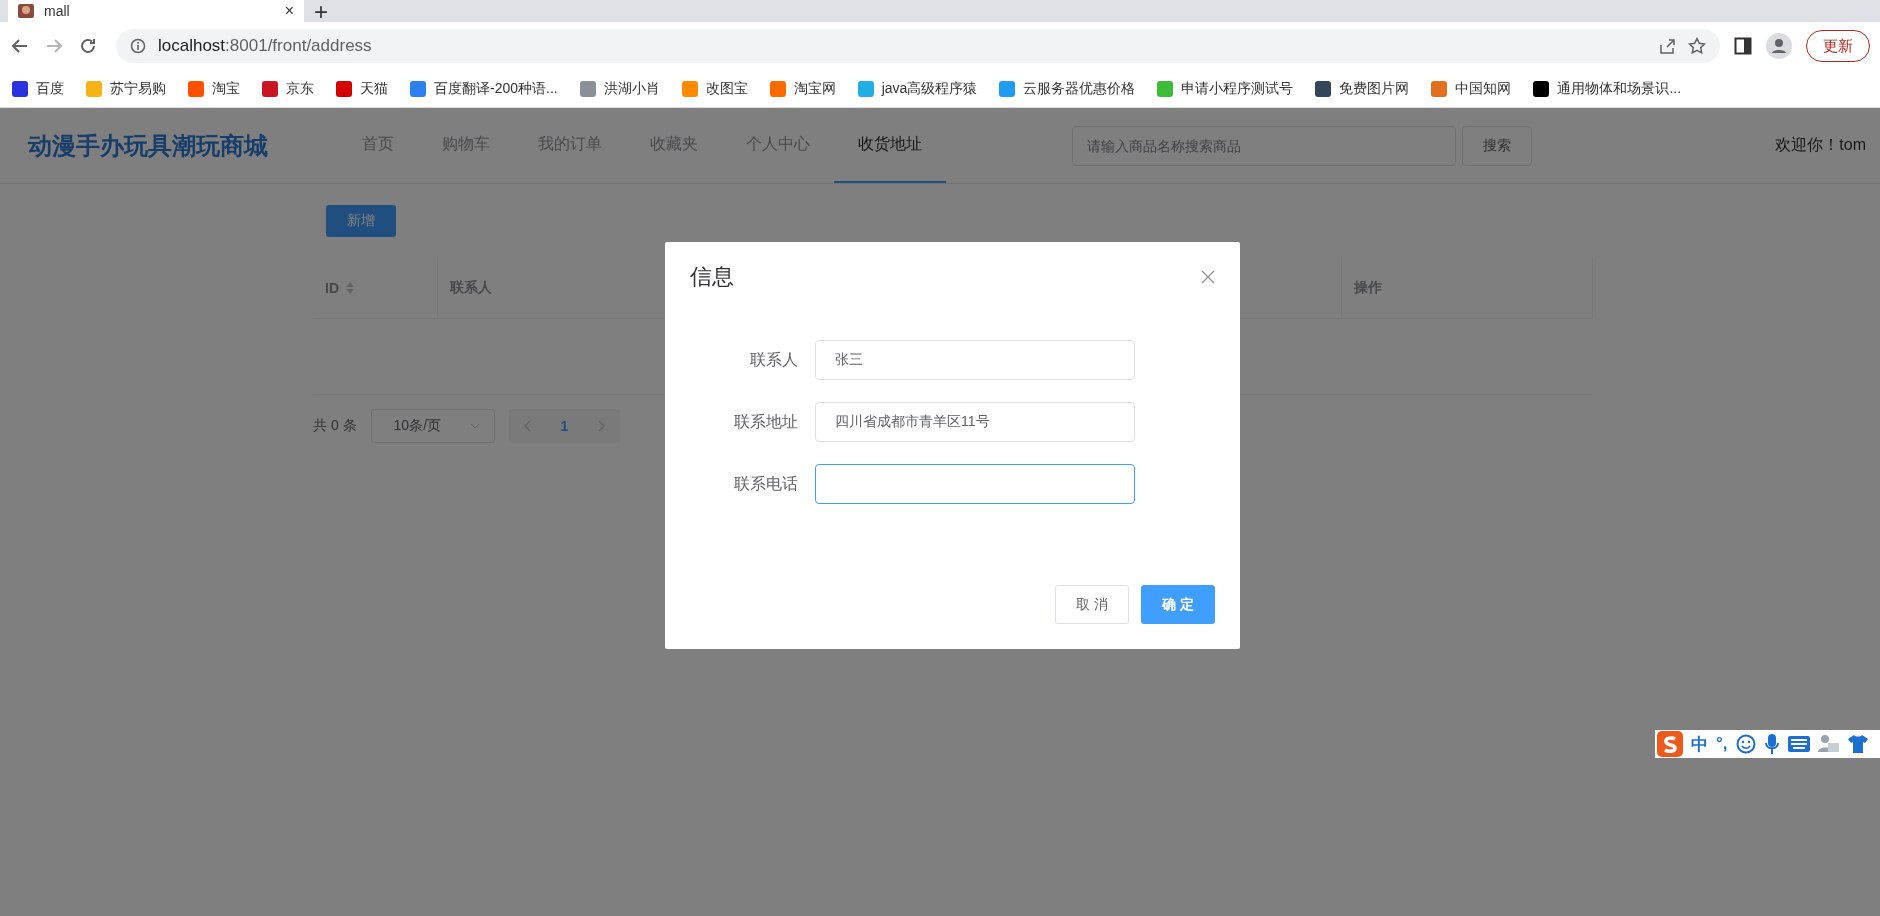  I want to click on bookmark: 云服务器优惠价格, so click(1067, 88).